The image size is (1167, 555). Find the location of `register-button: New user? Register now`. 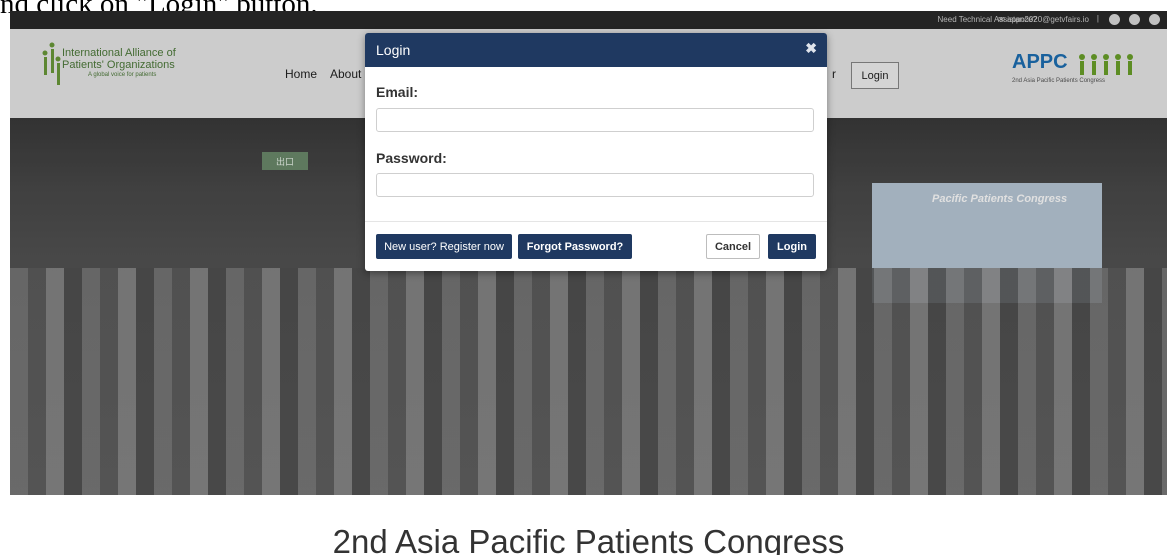

register-button: New user? Register now is located at coordinates (444, 246).